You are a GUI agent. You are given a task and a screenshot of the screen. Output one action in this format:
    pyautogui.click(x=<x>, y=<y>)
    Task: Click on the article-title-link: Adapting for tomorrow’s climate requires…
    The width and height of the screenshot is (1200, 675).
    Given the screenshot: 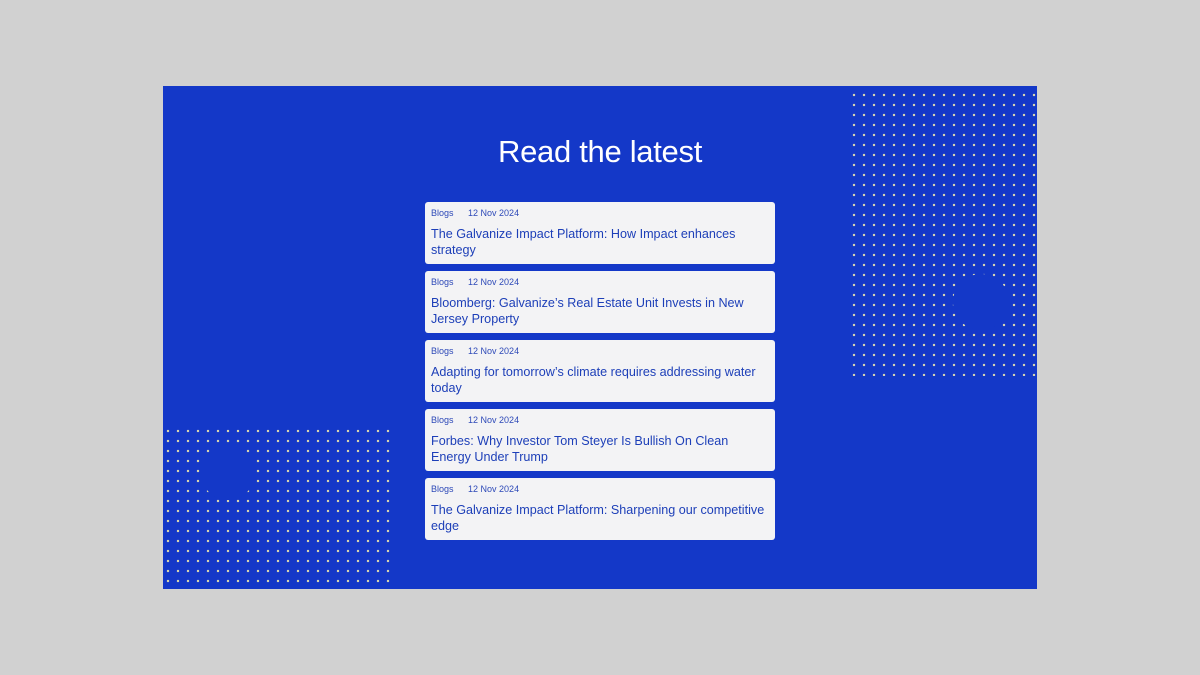 What is the action you would take?
    pyautogui.click(x=600, y=380)
    